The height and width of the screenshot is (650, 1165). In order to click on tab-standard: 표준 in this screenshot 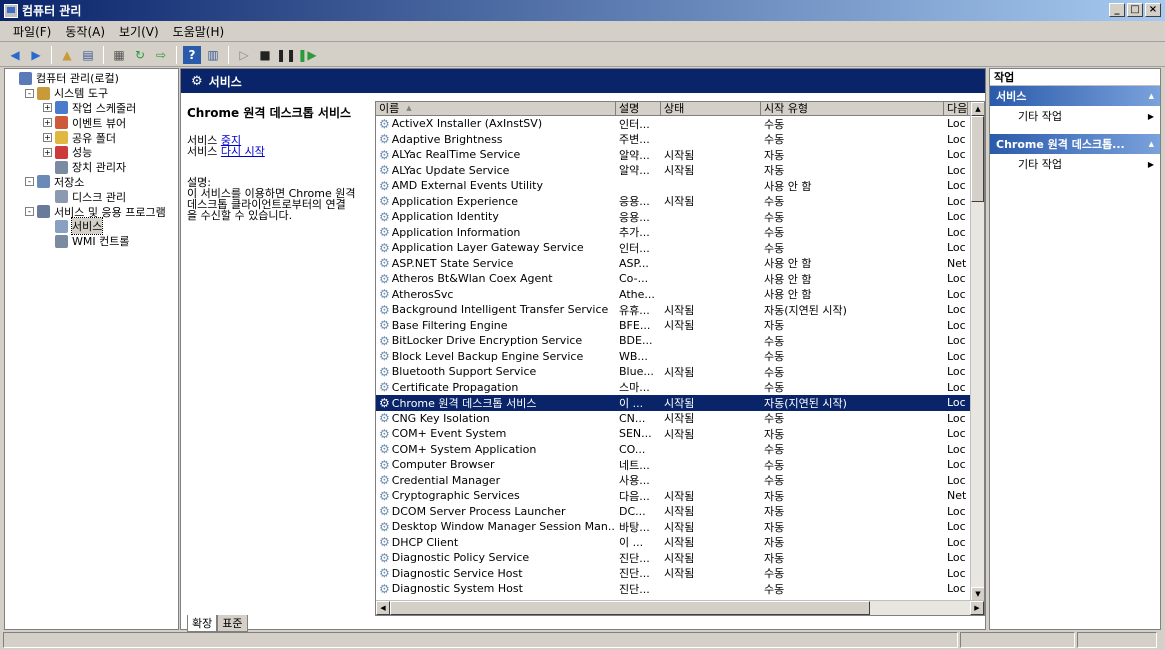, I will do `click(232, 623)`.